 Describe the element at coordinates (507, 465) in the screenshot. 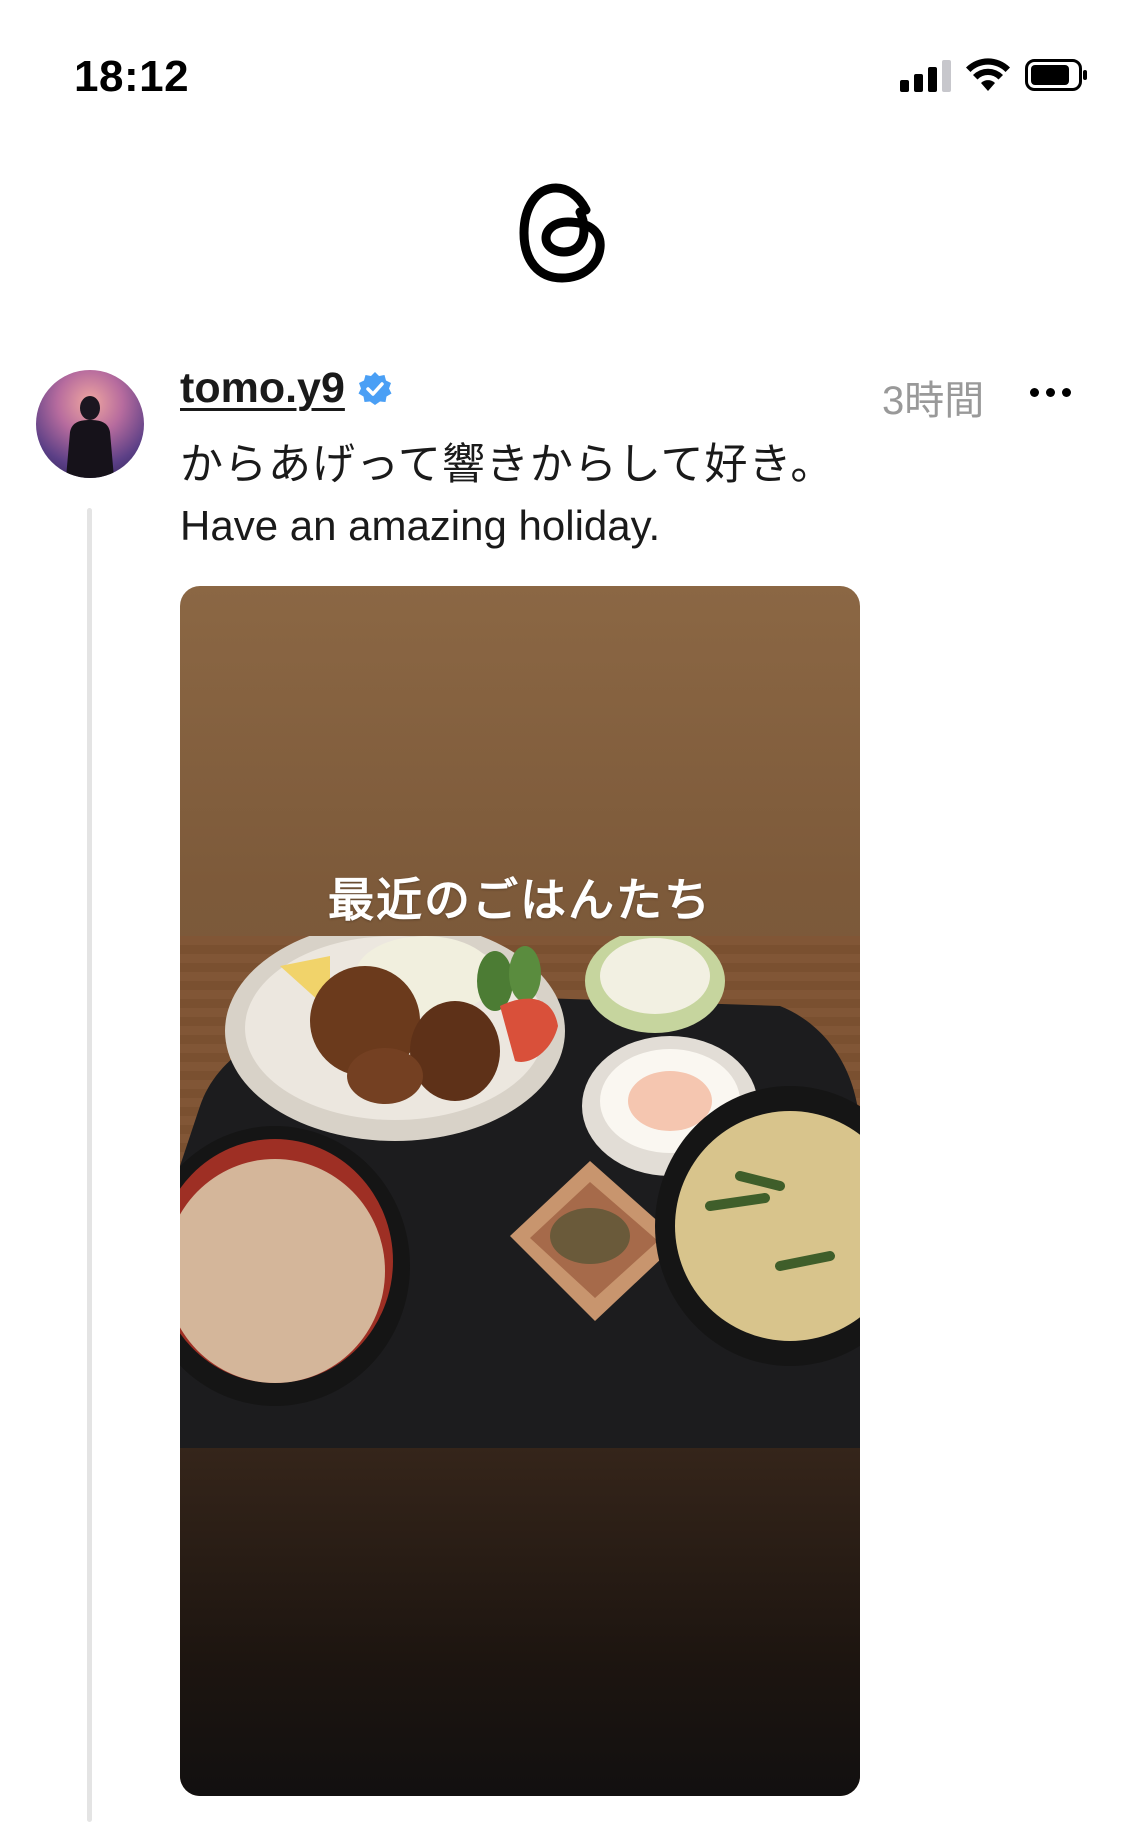

I see `post-text-line-1: からあげって響きからして好き。` at that location.